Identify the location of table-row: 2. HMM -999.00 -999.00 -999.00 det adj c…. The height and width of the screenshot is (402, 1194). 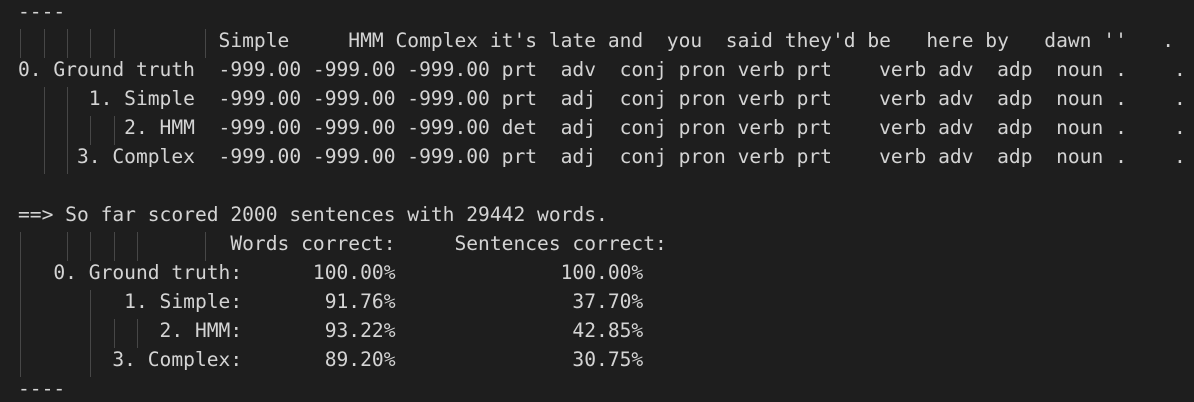
(602, 127).